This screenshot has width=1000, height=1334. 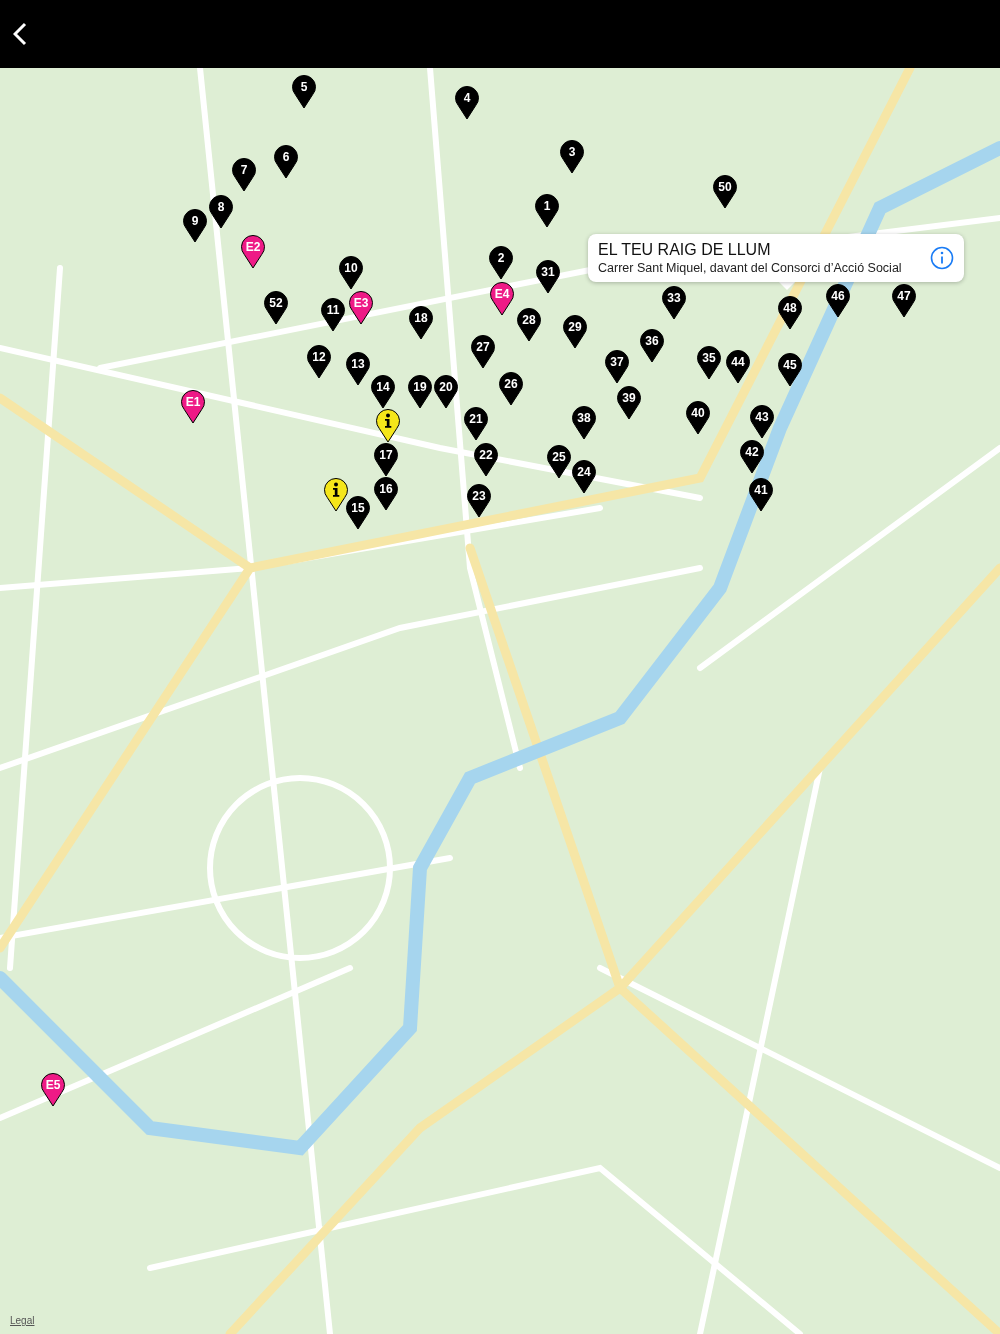 I want to click on map-pin: 45, so click(x=790, y=370).